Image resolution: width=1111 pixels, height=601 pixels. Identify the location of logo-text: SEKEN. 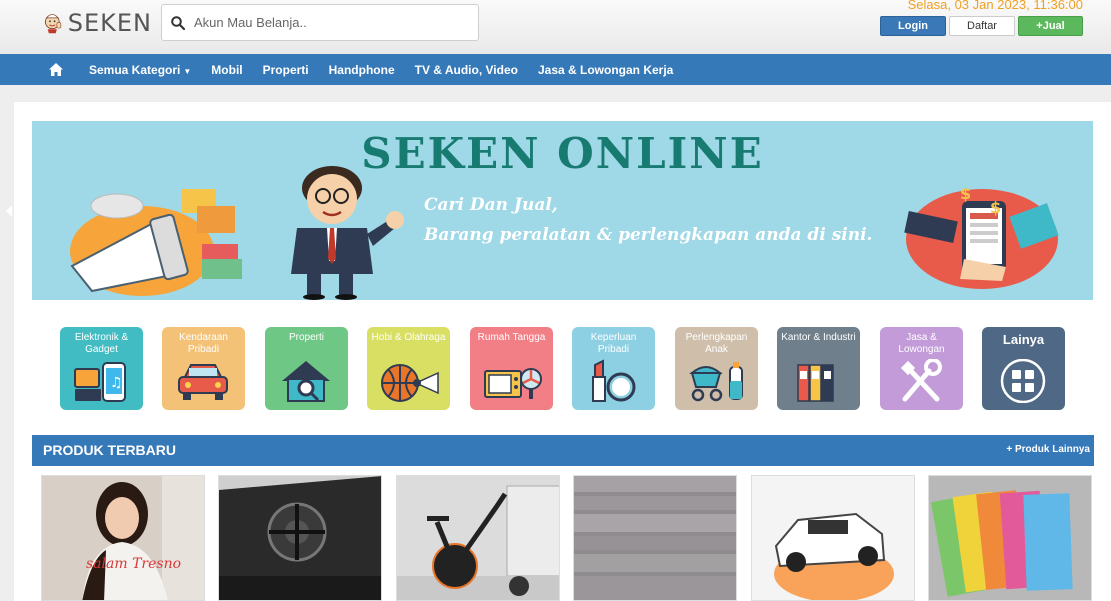
(109, 23).